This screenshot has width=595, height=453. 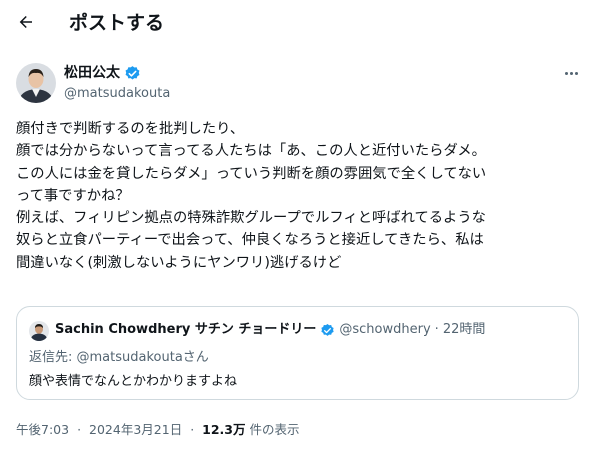 I want to click on quote-author-avatar, so click(x=39, y=331).